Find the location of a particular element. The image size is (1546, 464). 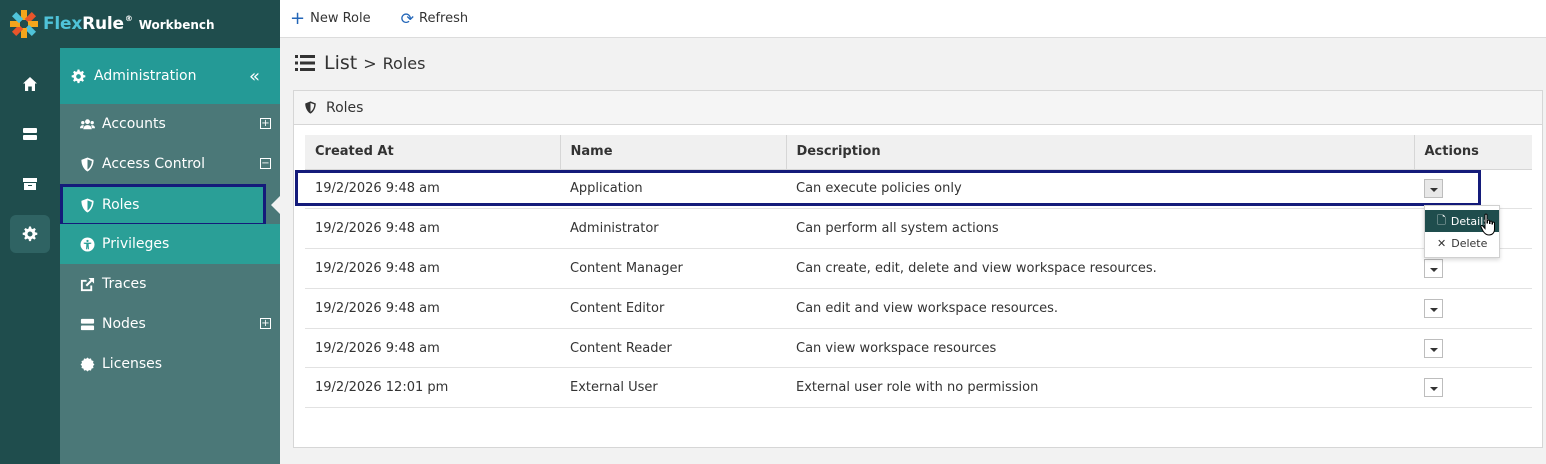

column-header-name: Name is located at coordinates (673, 152).